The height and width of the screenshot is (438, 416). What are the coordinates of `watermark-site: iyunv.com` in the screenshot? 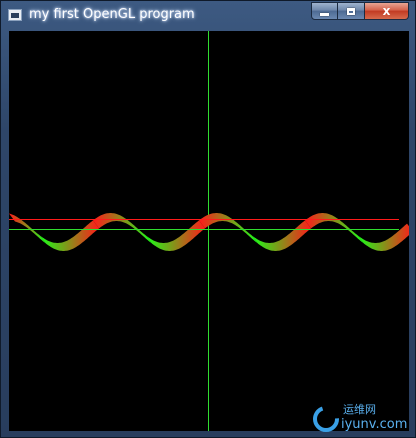 It's located at (374, 424).